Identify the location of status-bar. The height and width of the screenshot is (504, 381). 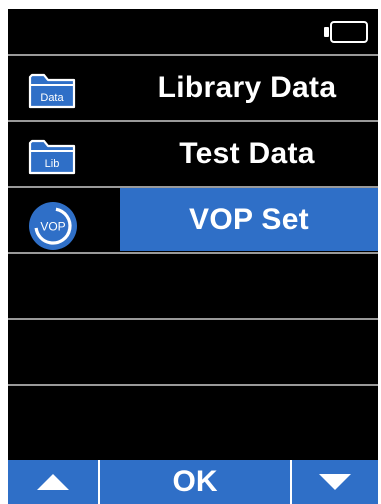
(193, 31).